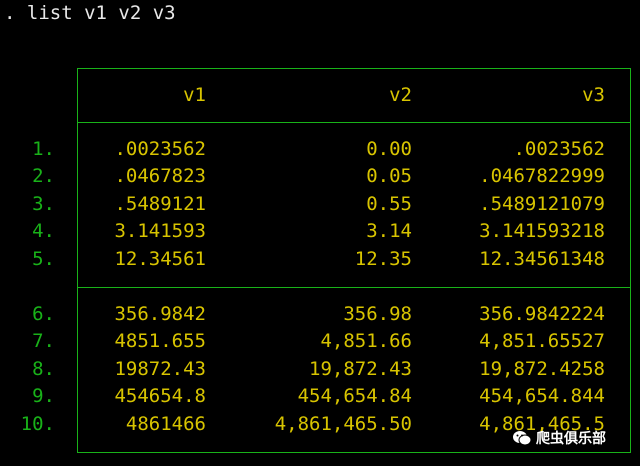 The height and width of the screenshot is (466, 640). I want to click on cell-v3: 356.9842224, so click(542, 314).